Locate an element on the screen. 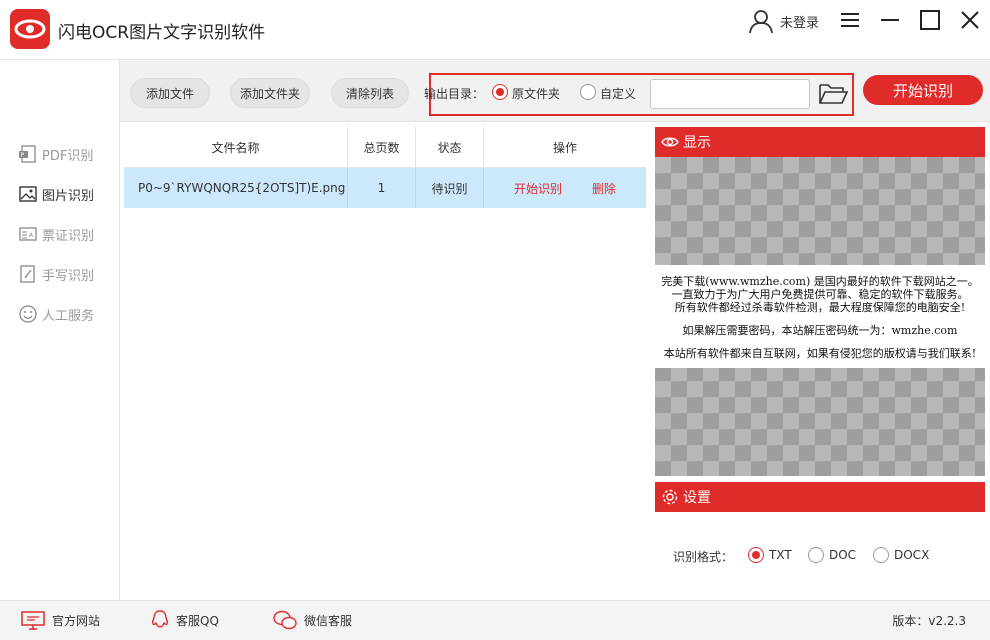 The width and height of the screenshot is (990, 640). svg-text: P is located at coordinates (23, 155).